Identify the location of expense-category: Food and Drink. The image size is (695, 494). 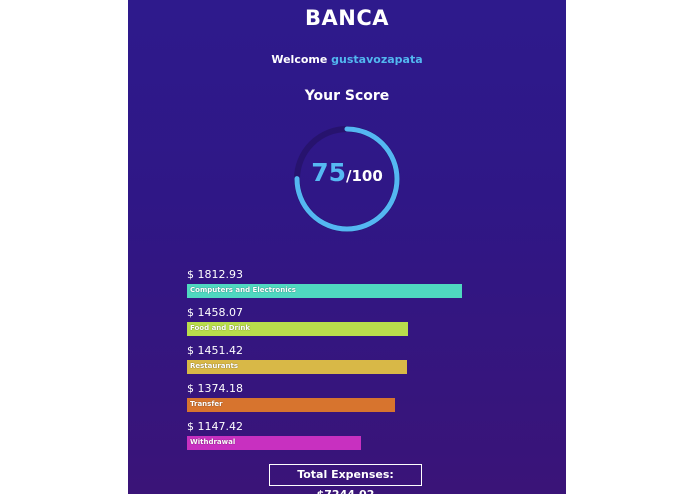
(220, 328).